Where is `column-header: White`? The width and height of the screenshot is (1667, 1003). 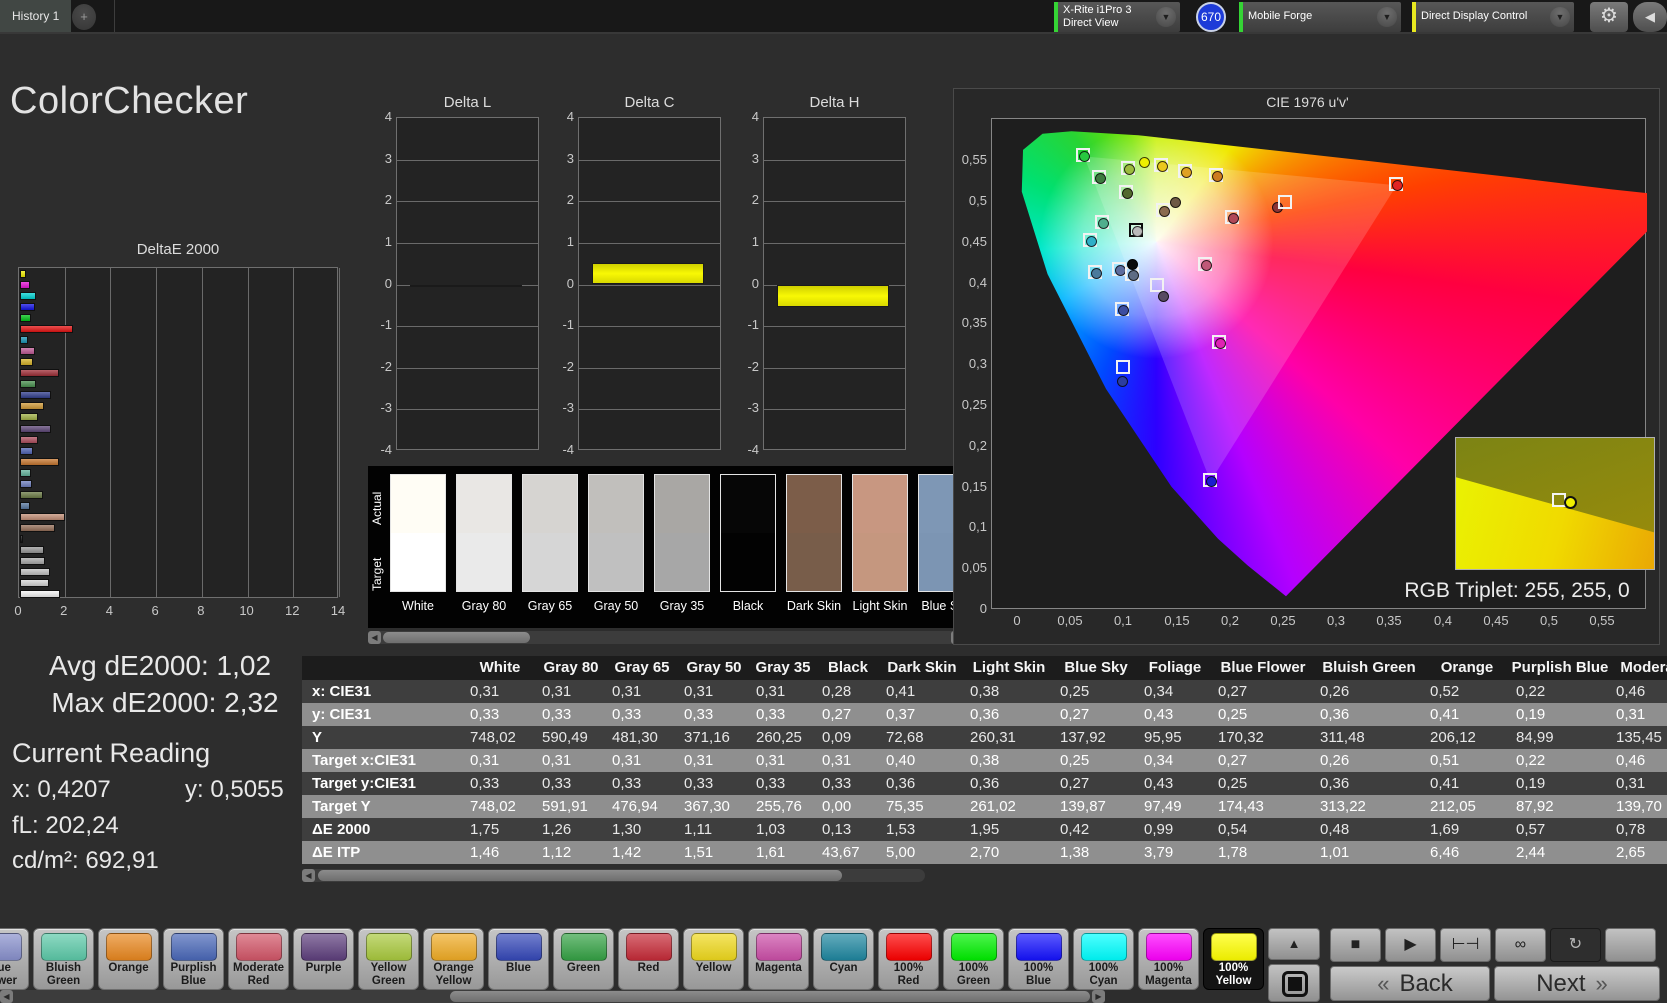 column-header: White is located at coordinates (500, 667).